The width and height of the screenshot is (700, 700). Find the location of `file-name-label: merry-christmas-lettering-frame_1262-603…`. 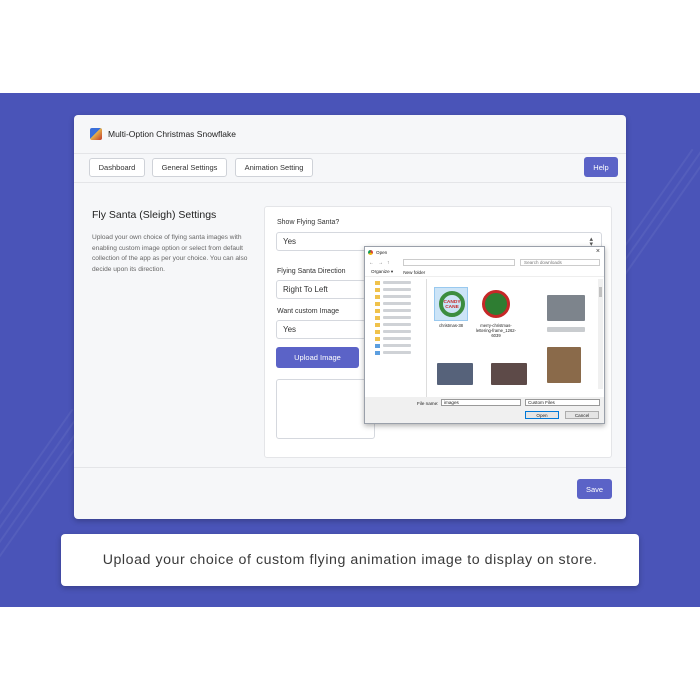

file-name-label: merry-christmas-lettering-frame_1262-603… is located at coordinates (496, 330).